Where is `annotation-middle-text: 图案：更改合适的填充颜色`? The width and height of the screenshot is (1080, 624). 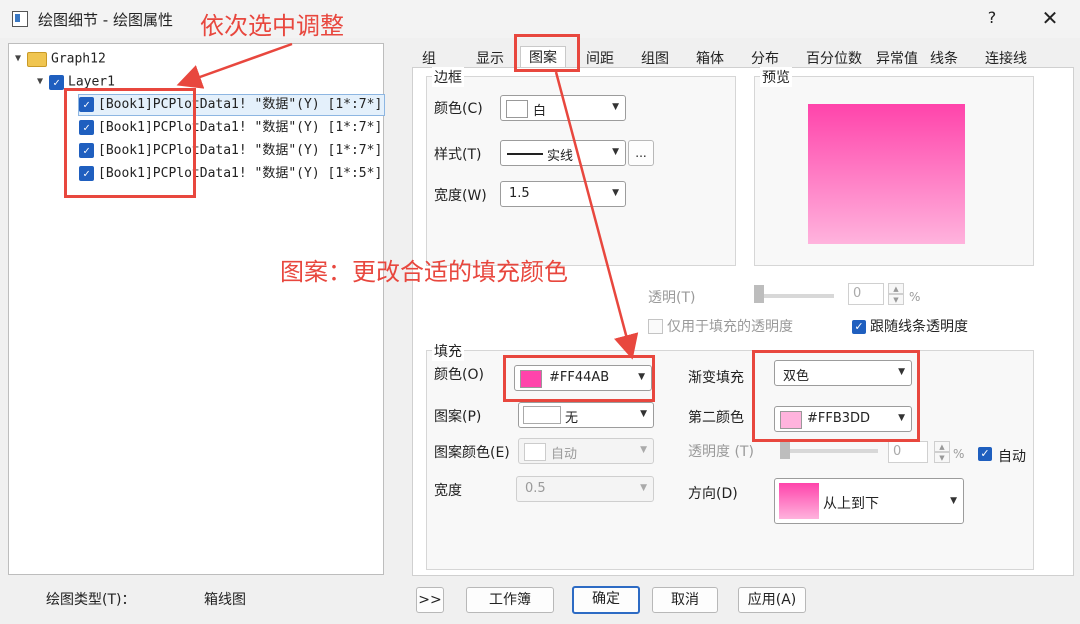
annotation-middle-text: 图案：更改合适的填充颜色 is located at coordinates (424, 272).